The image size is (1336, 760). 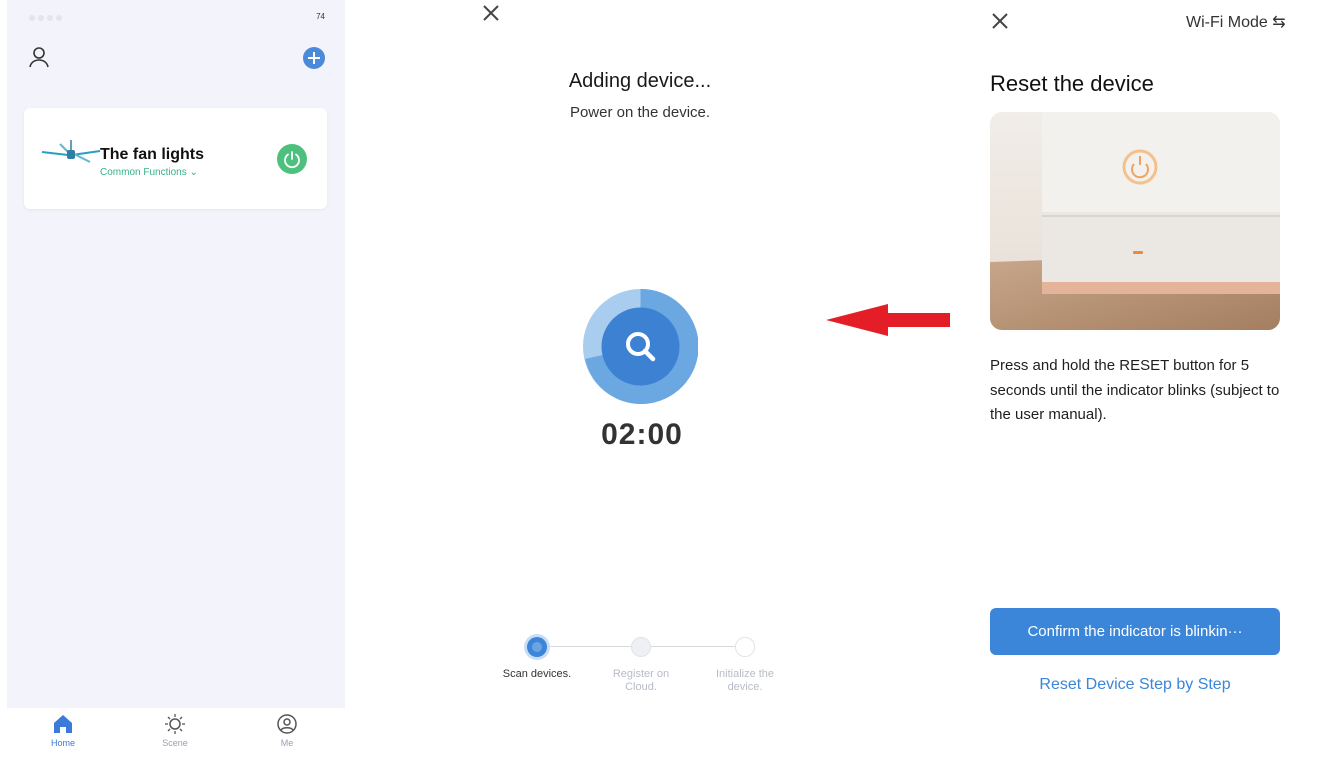 I want to click on battery-level: 74, so click(x=320, y=16).